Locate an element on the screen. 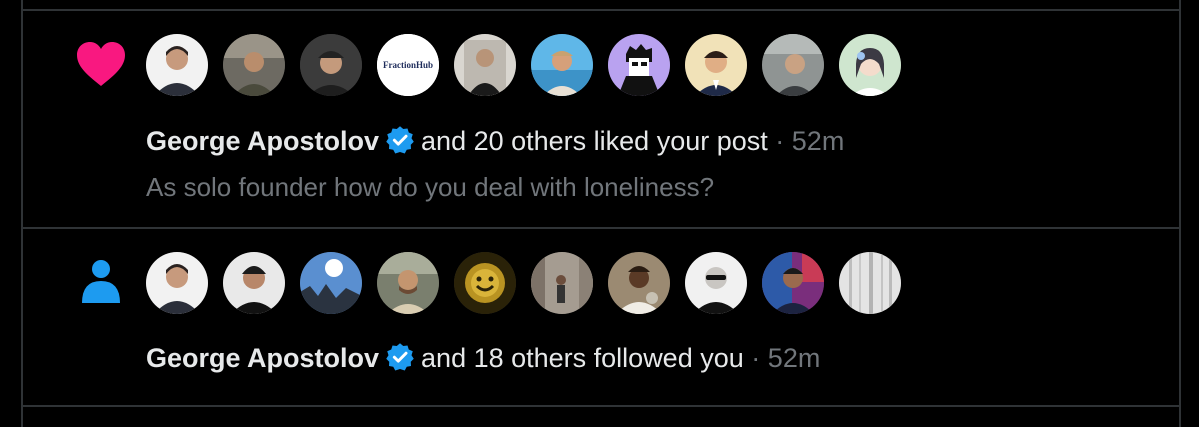  action-text: and 20 others liked your post is located at coordinates (594, 141).